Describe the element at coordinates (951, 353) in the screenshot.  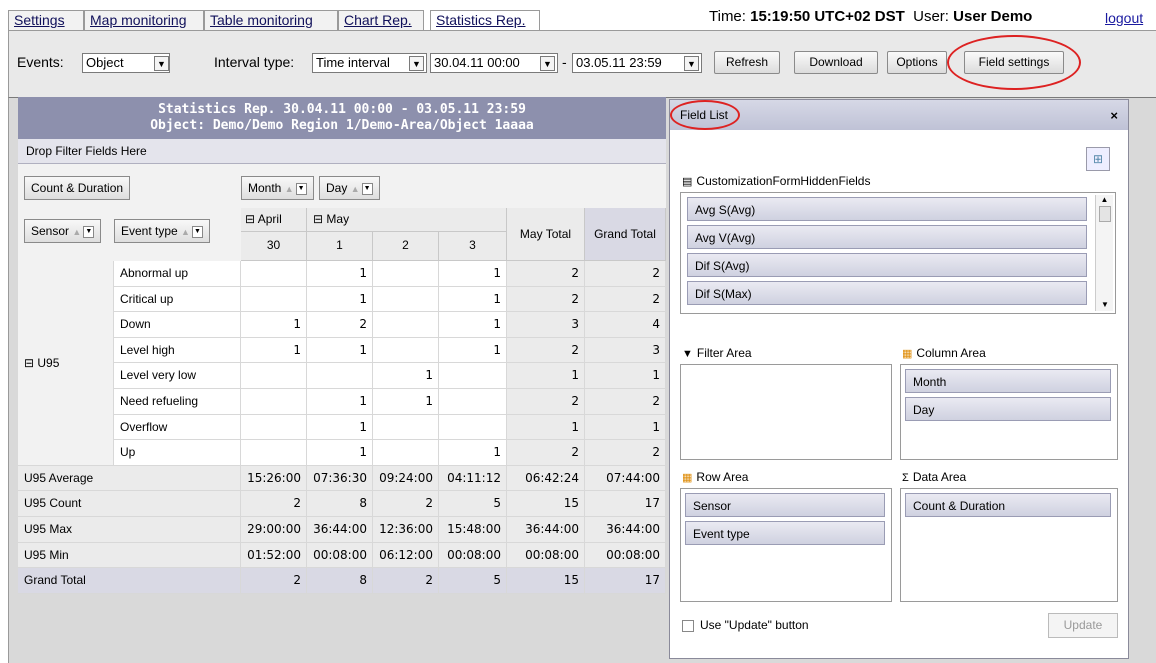
I see `column-area-label: Column Area` at that location.